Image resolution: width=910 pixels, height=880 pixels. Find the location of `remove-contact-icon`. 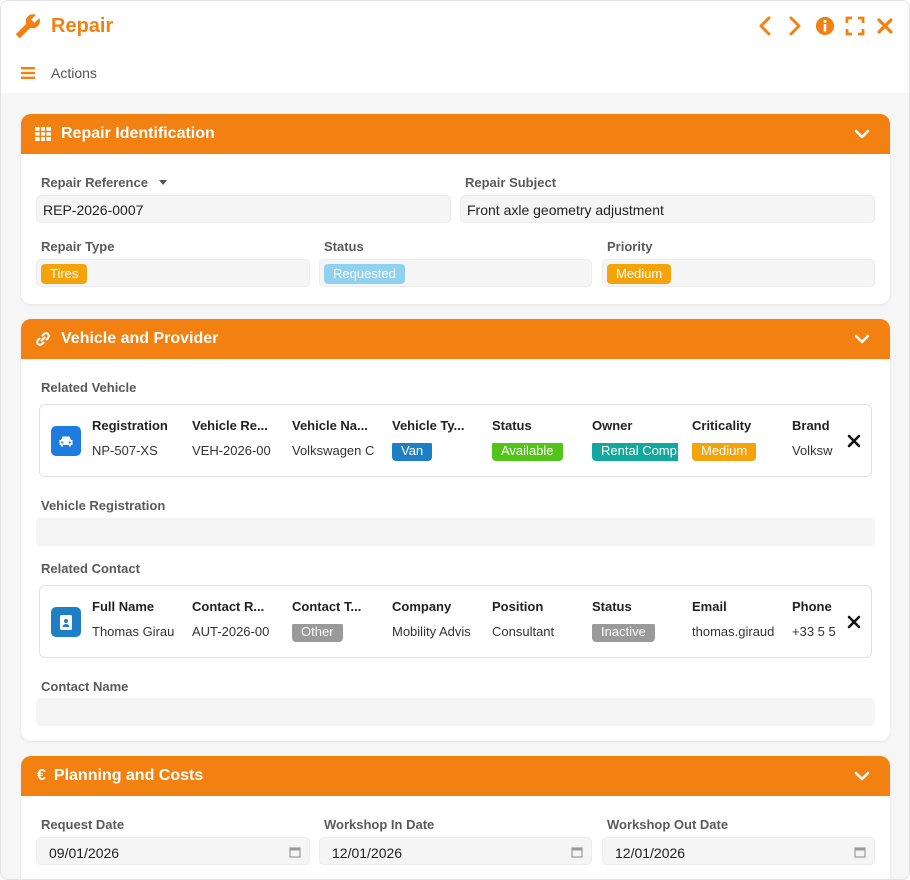

remove-contact-icon is located at coordinates (854, 622).